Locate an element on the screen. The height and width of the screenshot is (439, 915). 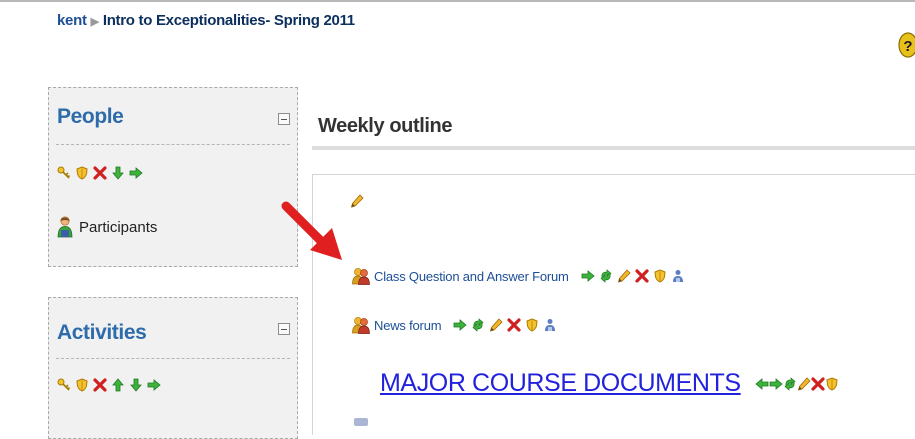
top-border is located at coordinates (457, 1).